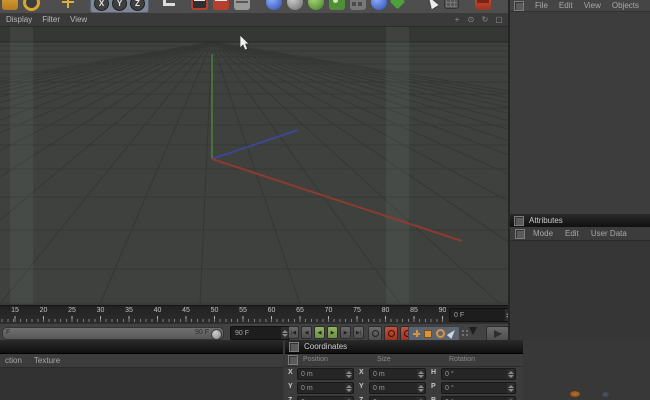 The width and height of the screenshot is (650, 400). Describe the element at coordinates (431, 5) in the screenshot. I see `selection-tool-icon` at that location.